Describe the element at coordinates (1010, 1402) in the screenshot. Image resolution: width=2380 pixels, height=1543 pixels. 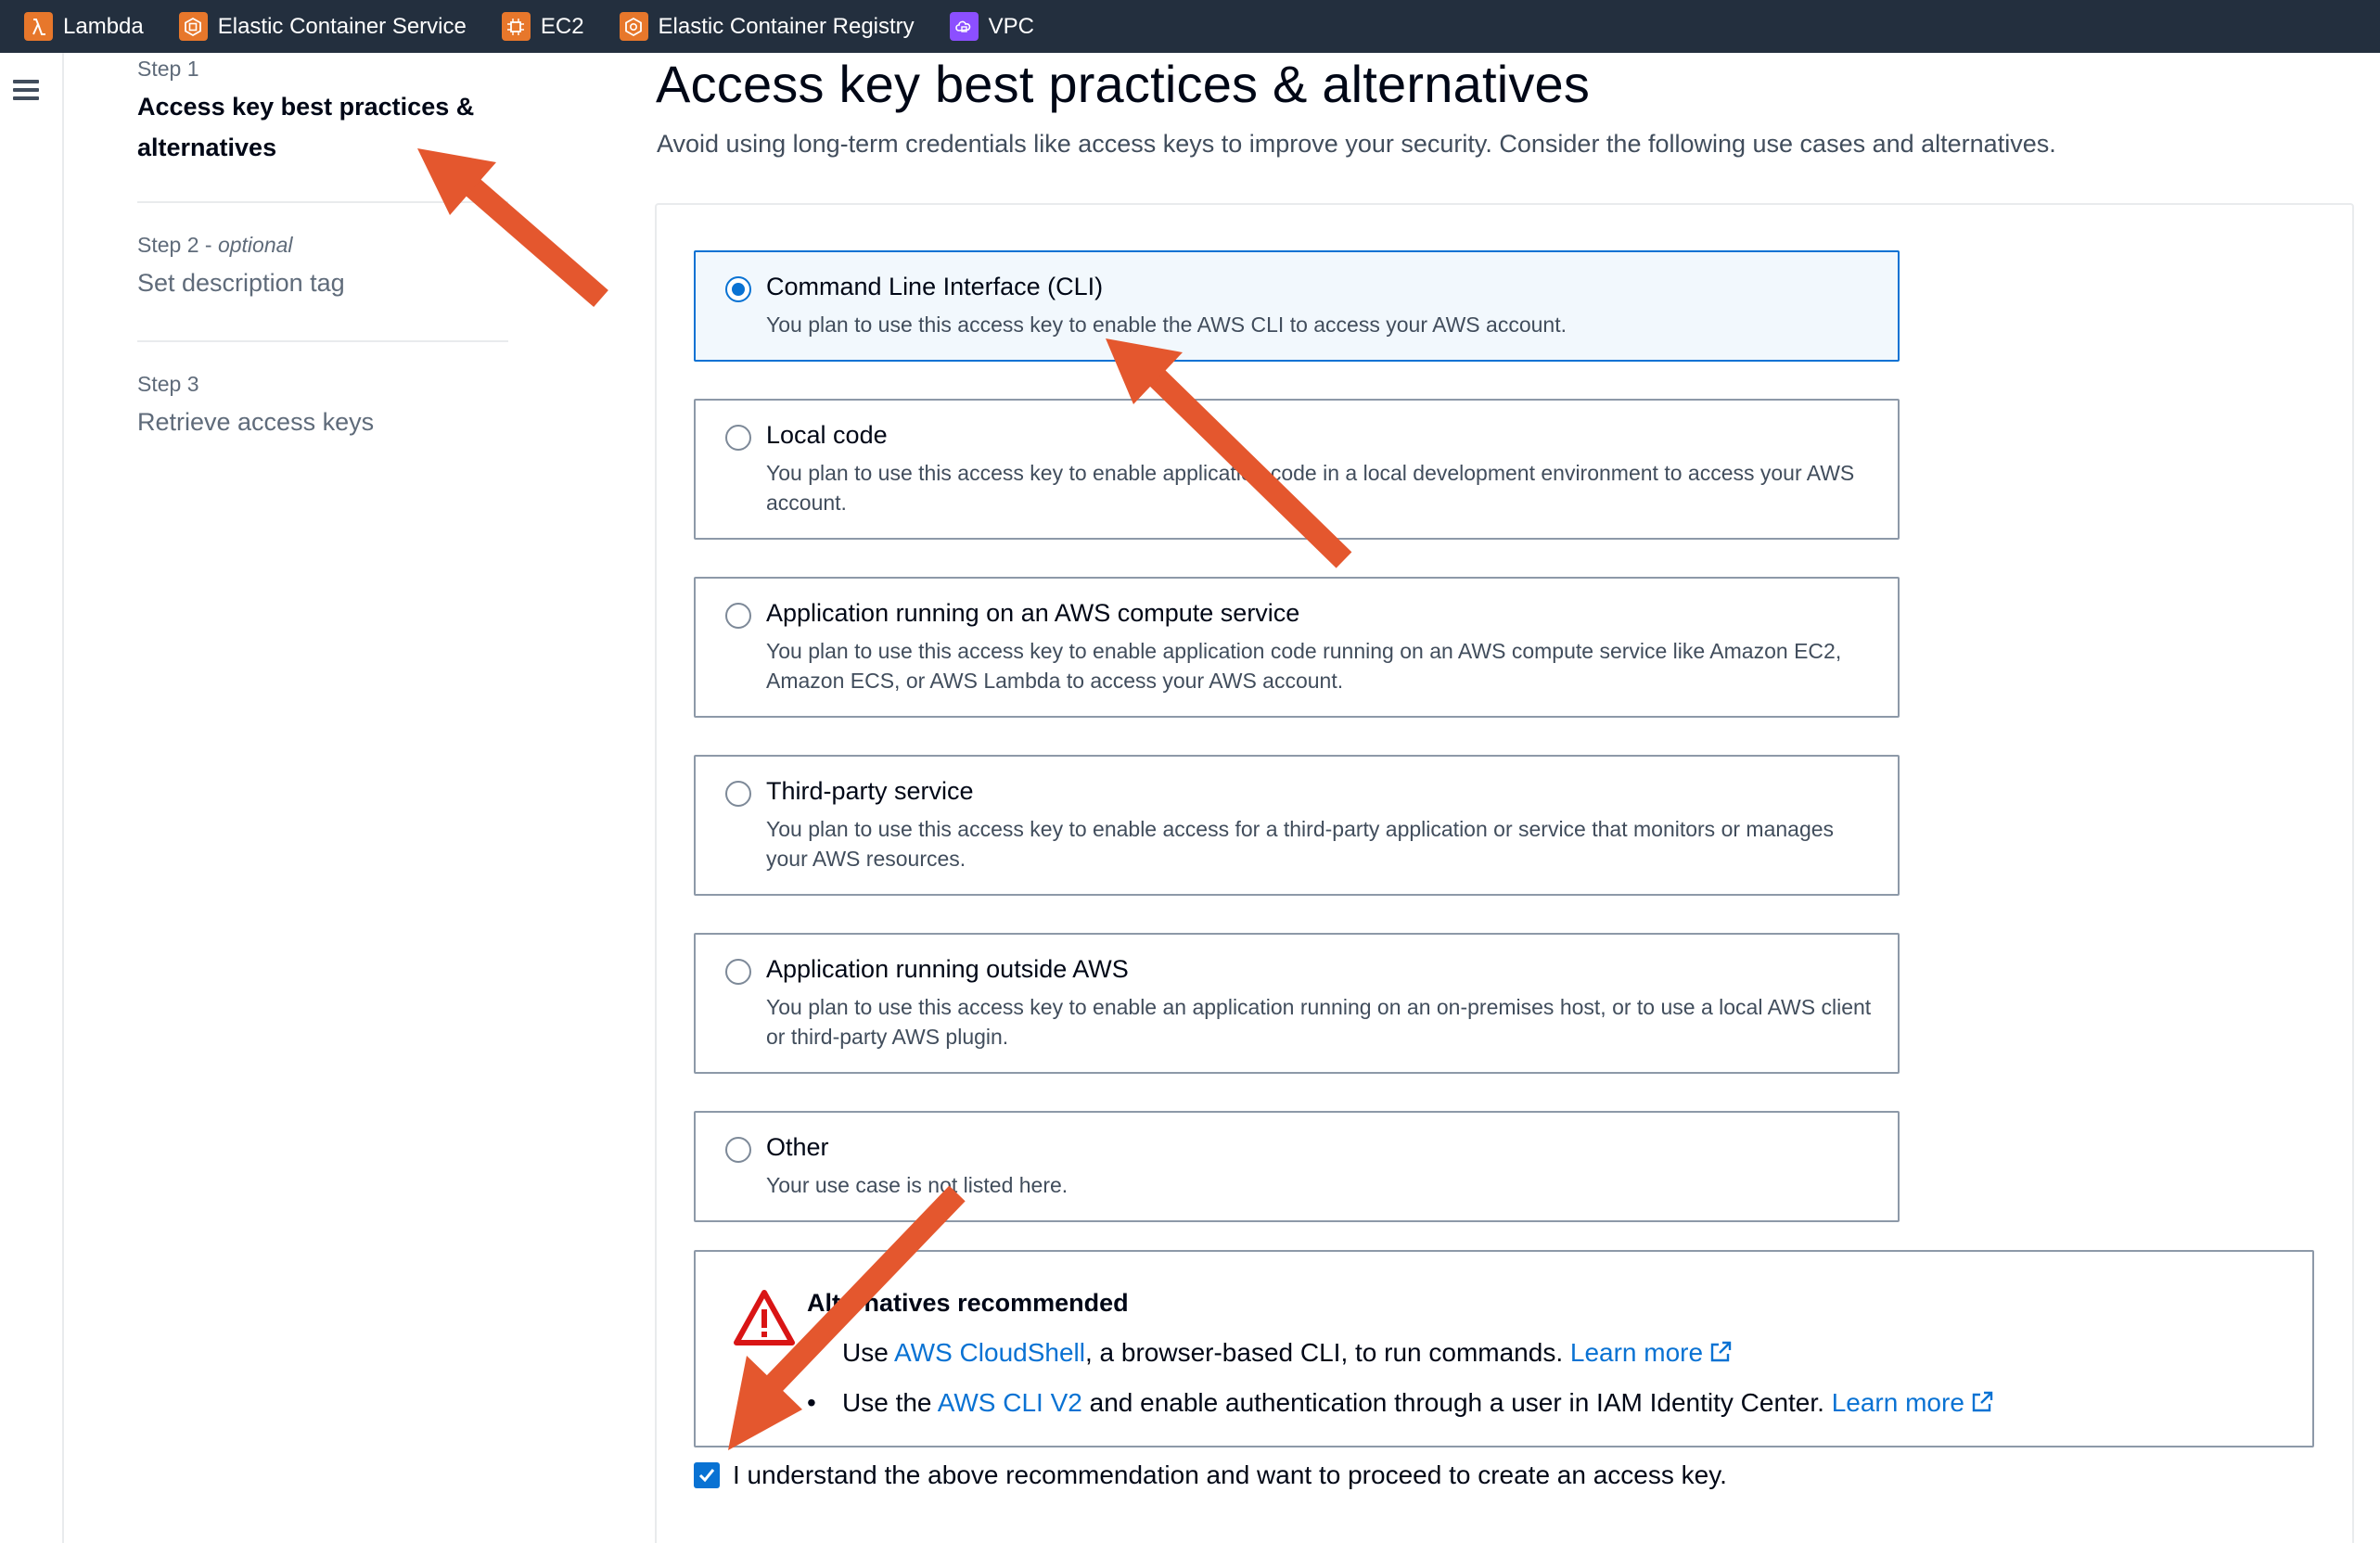
I see `aws-cli-v2-link: AWS CLI V2` at that location.